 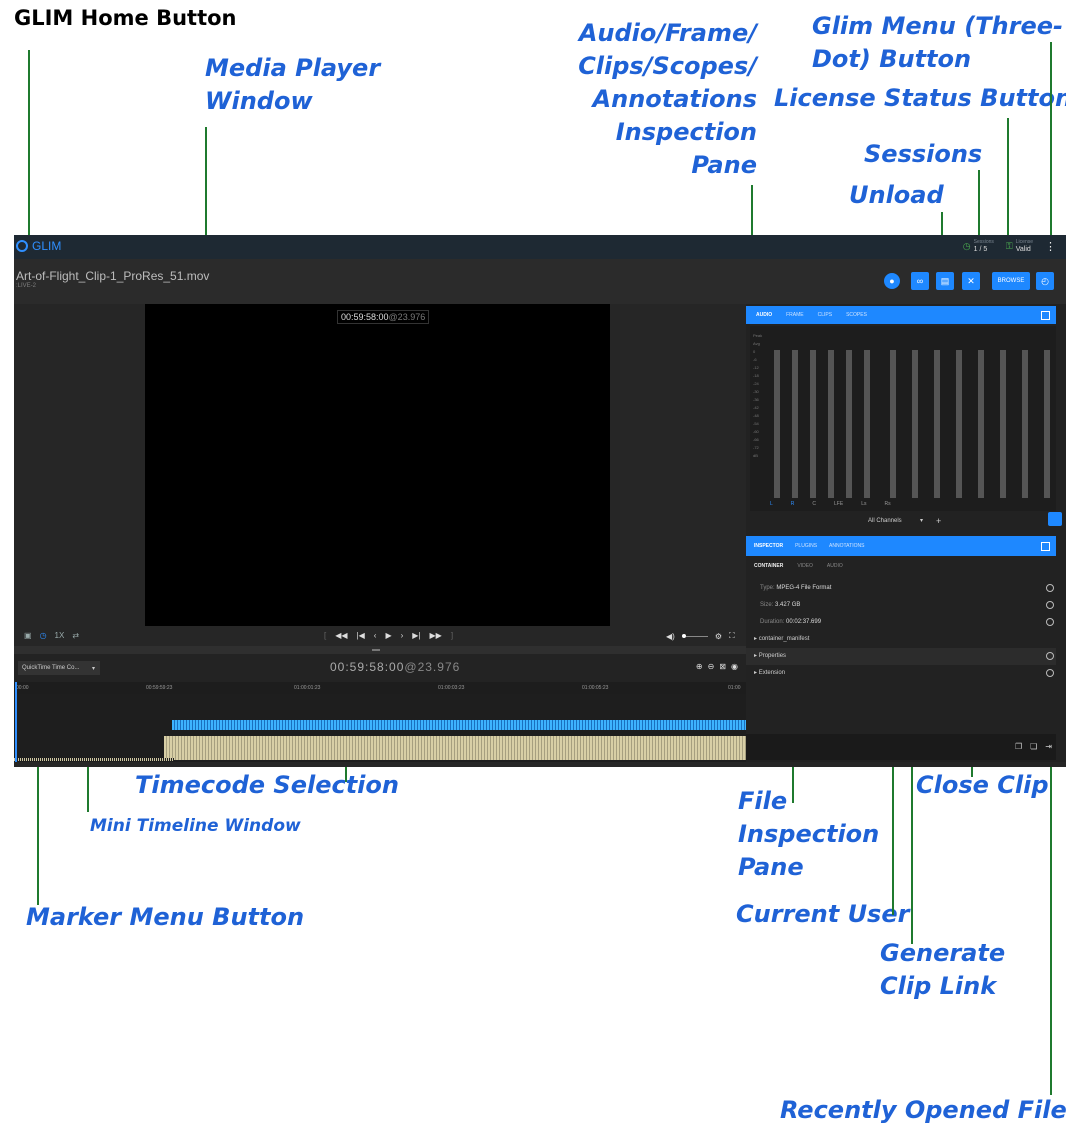 I want to click on copy-icon: ❐, so click(x=1018, y=746).